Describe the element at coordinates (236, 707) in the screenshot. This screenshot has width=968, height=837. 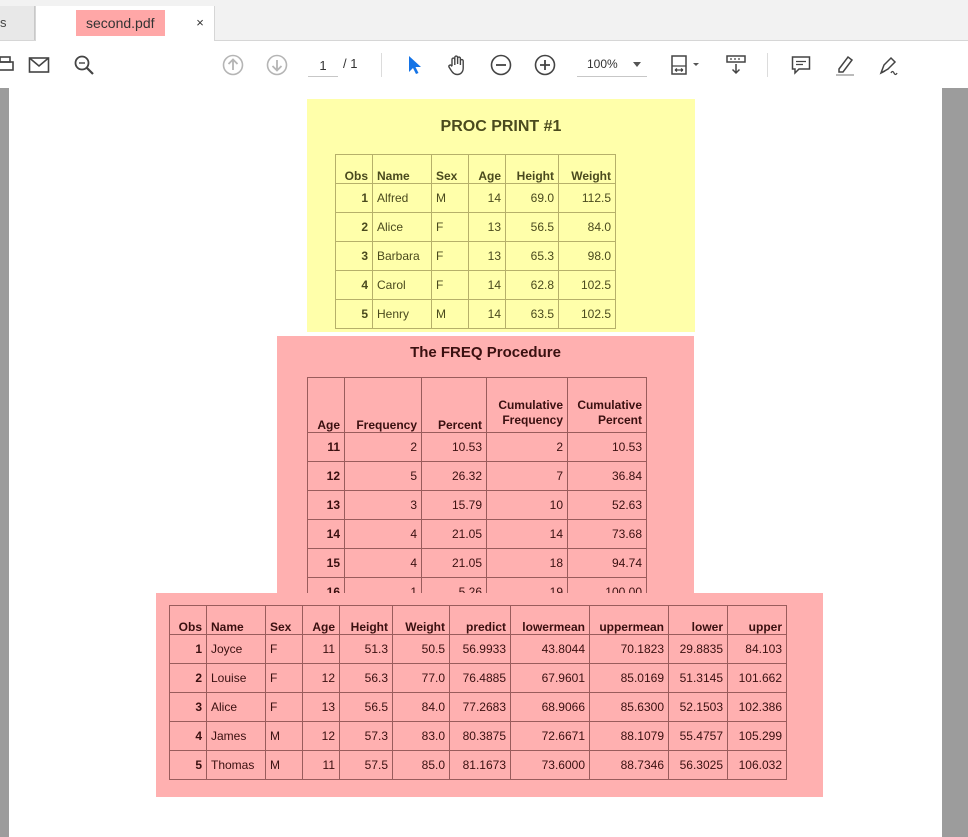
I see `table-cell: Alice` at that location.